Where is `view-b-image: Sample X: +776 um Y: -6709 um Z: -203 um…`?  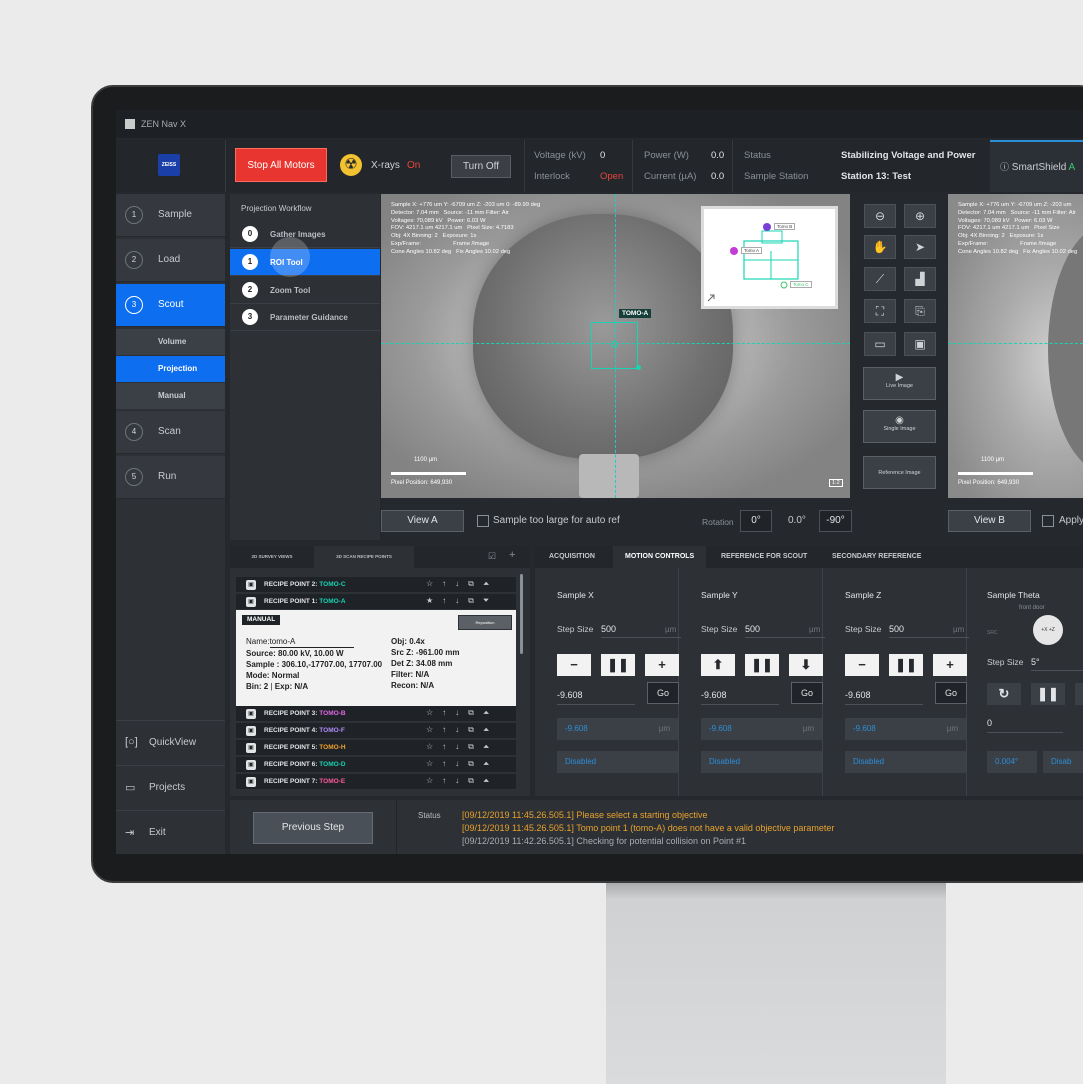
view-b-image: Sample X: +776 um Y: -6709 um Z: -203 um… is located at coordinates (1015, 346).